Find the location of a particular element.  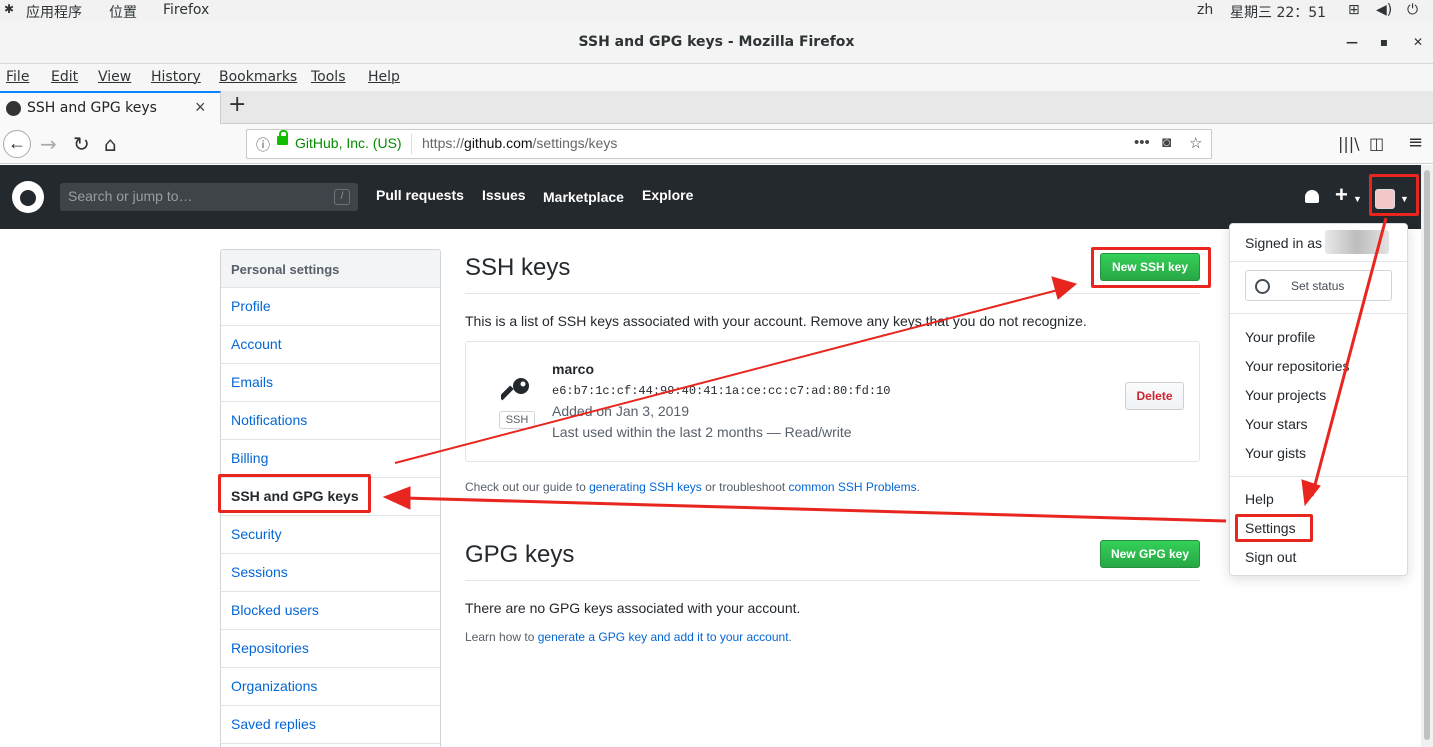

arrow-settings-to-sidebar is located at coordinates (815, 509).